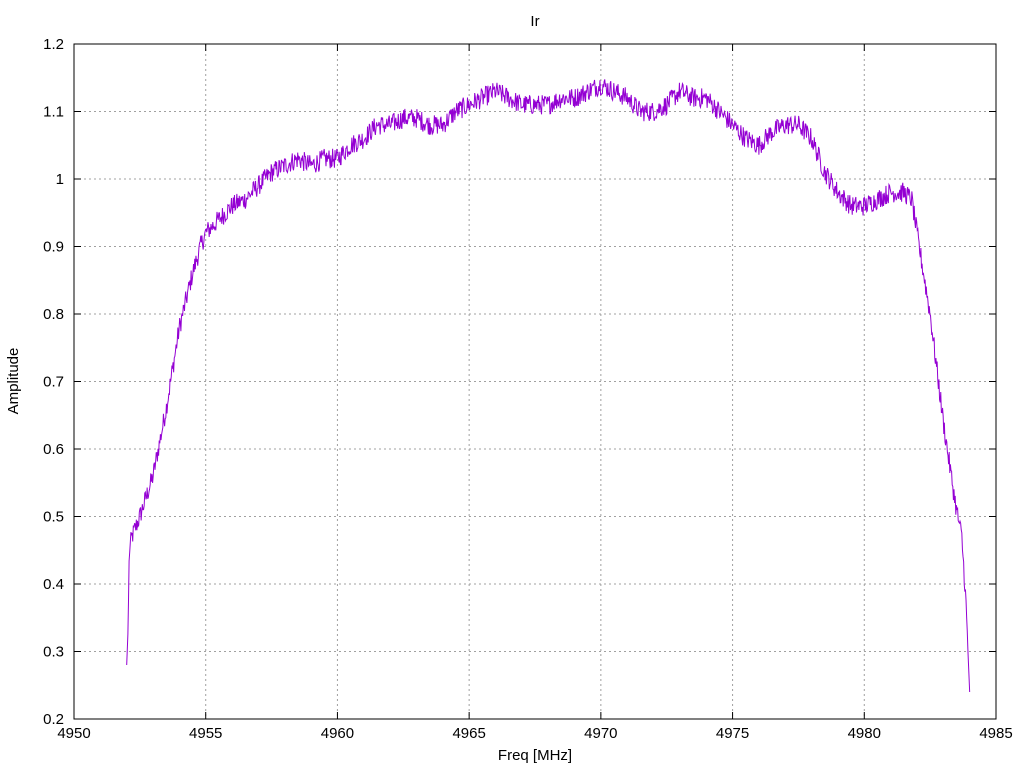  Describe the element at coordinates (468, 733) in the screenshot. I see `x-tick-label: 4965` at that location.